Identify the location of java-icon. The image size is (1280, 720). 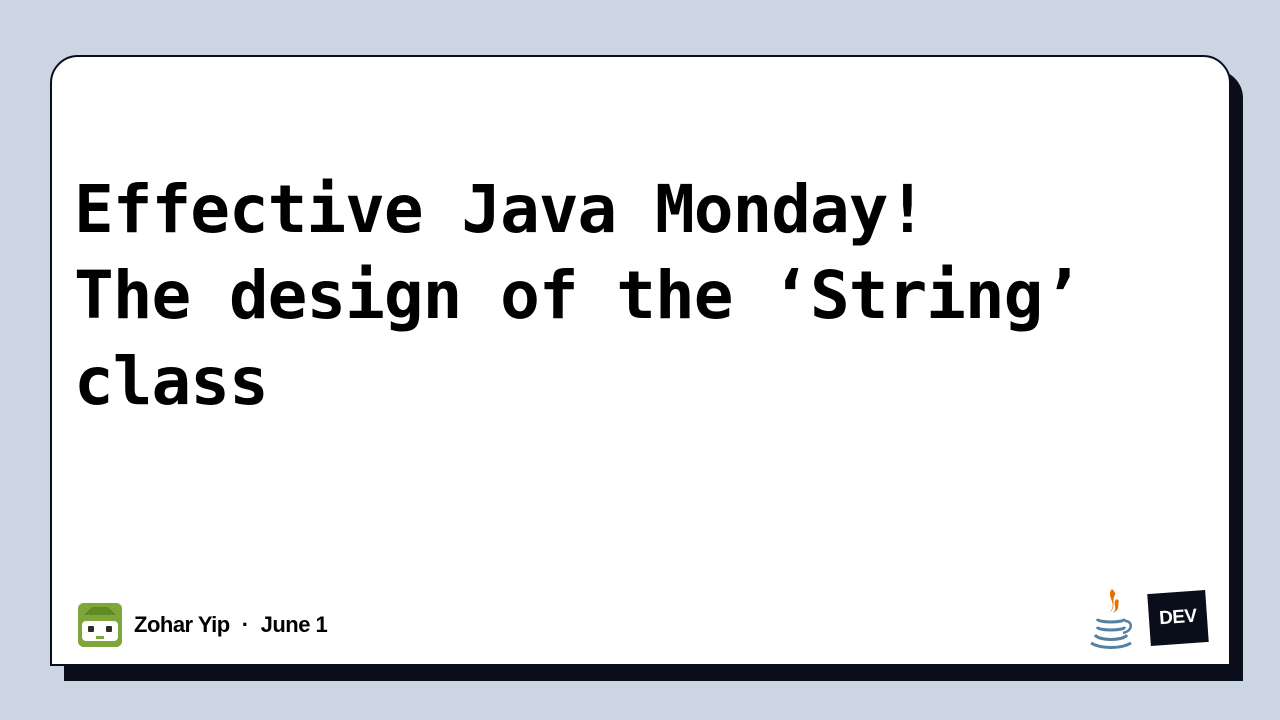
(1110, 618).